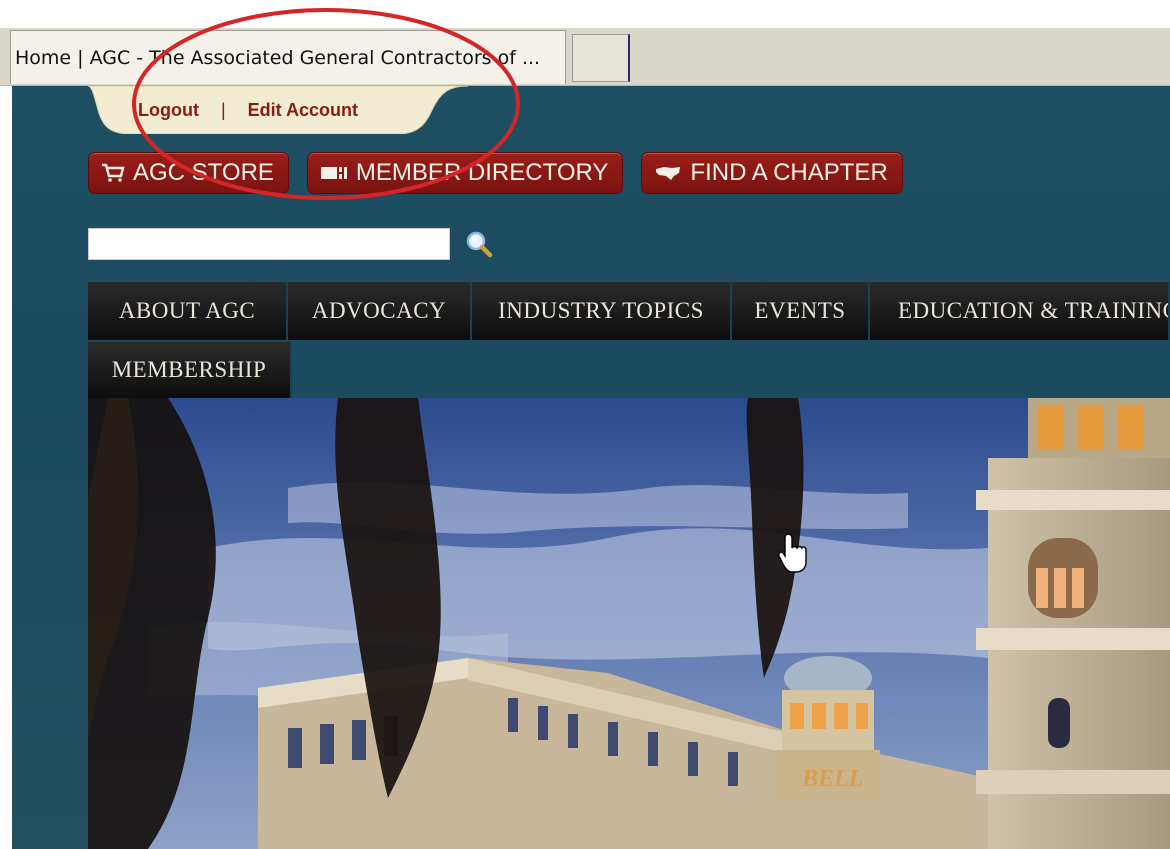 The height and width of the screenshot is (849, 1170). I want to click on nav-item-events: EVENTS, so click(801, 311).